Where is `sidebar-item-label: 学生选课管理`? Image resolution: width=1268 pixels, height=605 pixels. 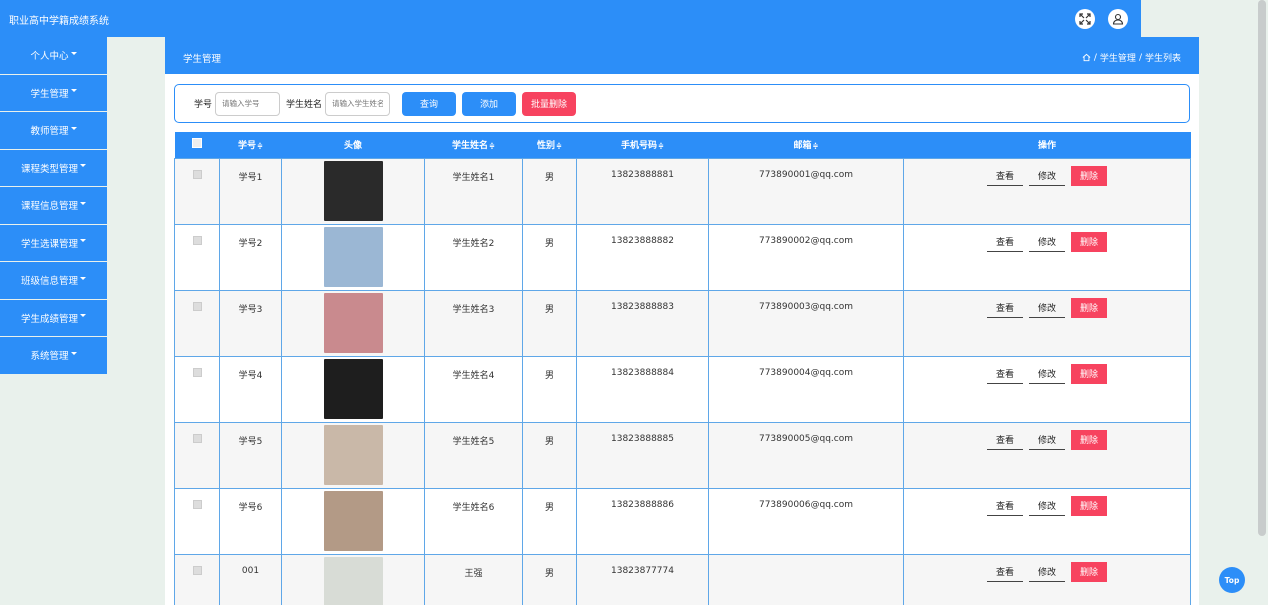
sidebar-item-label: 学生选课管理 is located at coordinates (49, 244).